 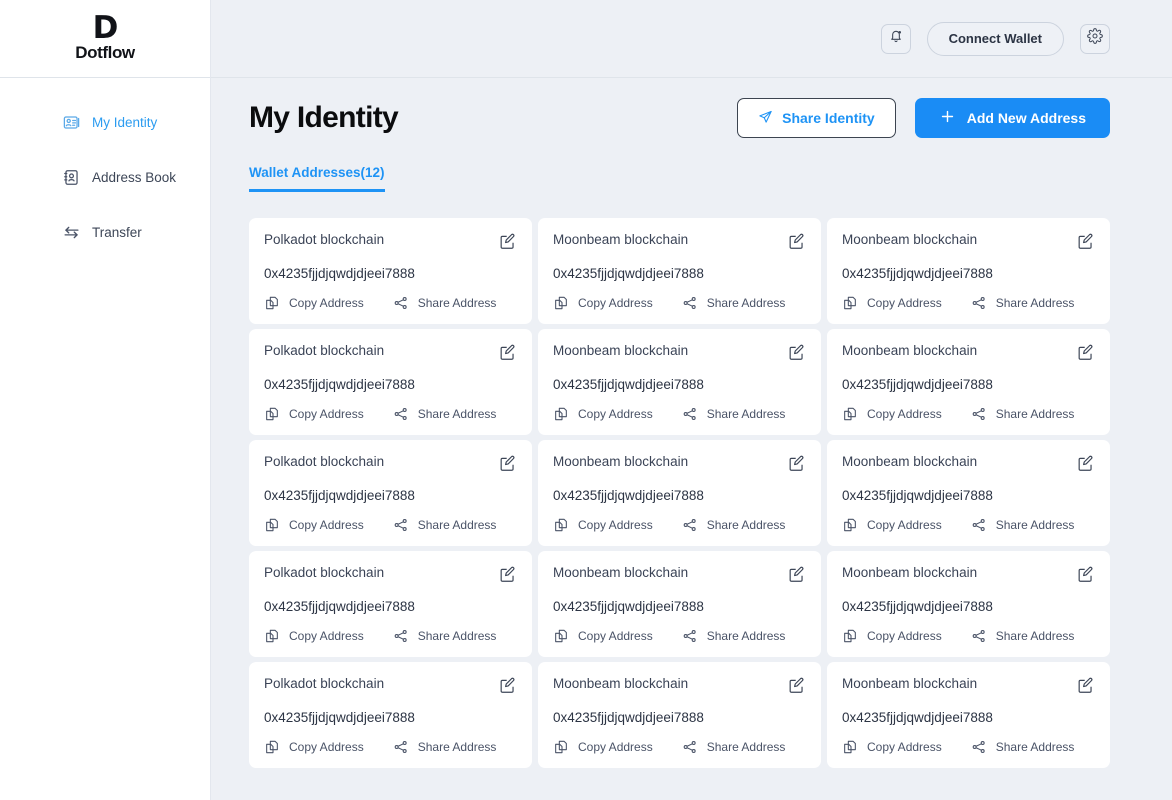 What do you see at coordinates (105, 232) in the screenshot?
I see `sidebar-item-transfer: Transfer` at bounding box center [105, 232].